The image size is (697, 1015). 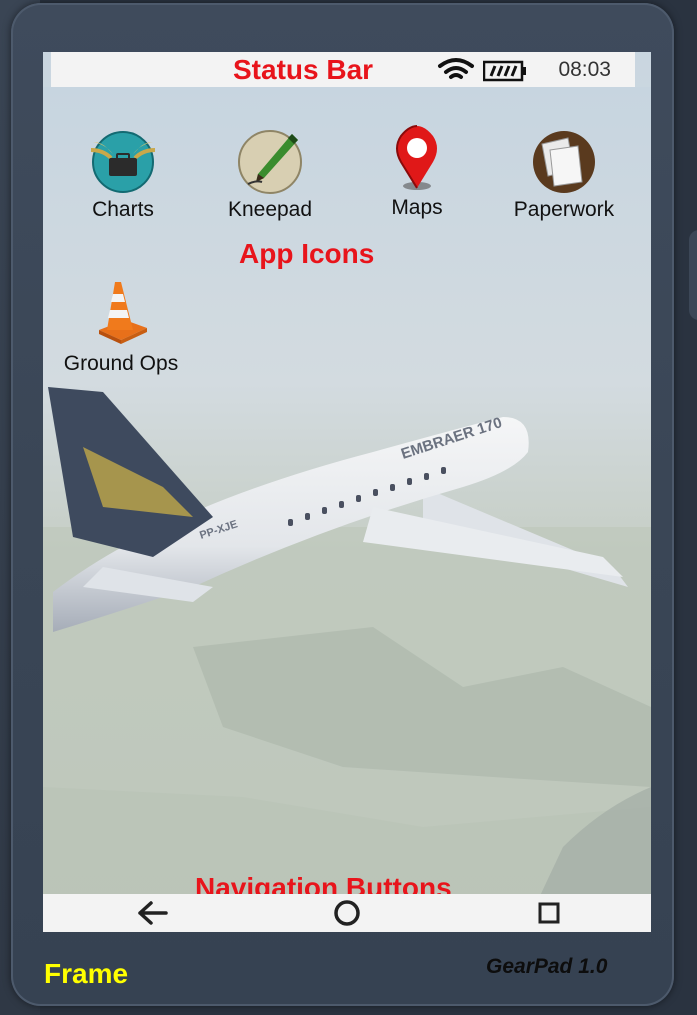 I want to click on app-ground-ops: Ground Ops, so click(x=121, y=327).